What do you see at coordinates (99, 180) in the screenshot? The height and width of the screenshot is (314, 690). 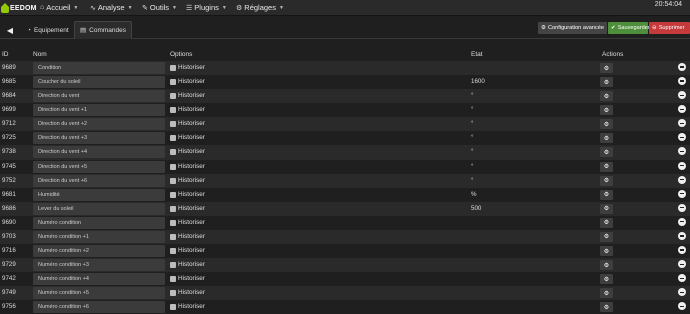 I see `command-name-input: Direction du vent +6` at bounding box center [99, 180].